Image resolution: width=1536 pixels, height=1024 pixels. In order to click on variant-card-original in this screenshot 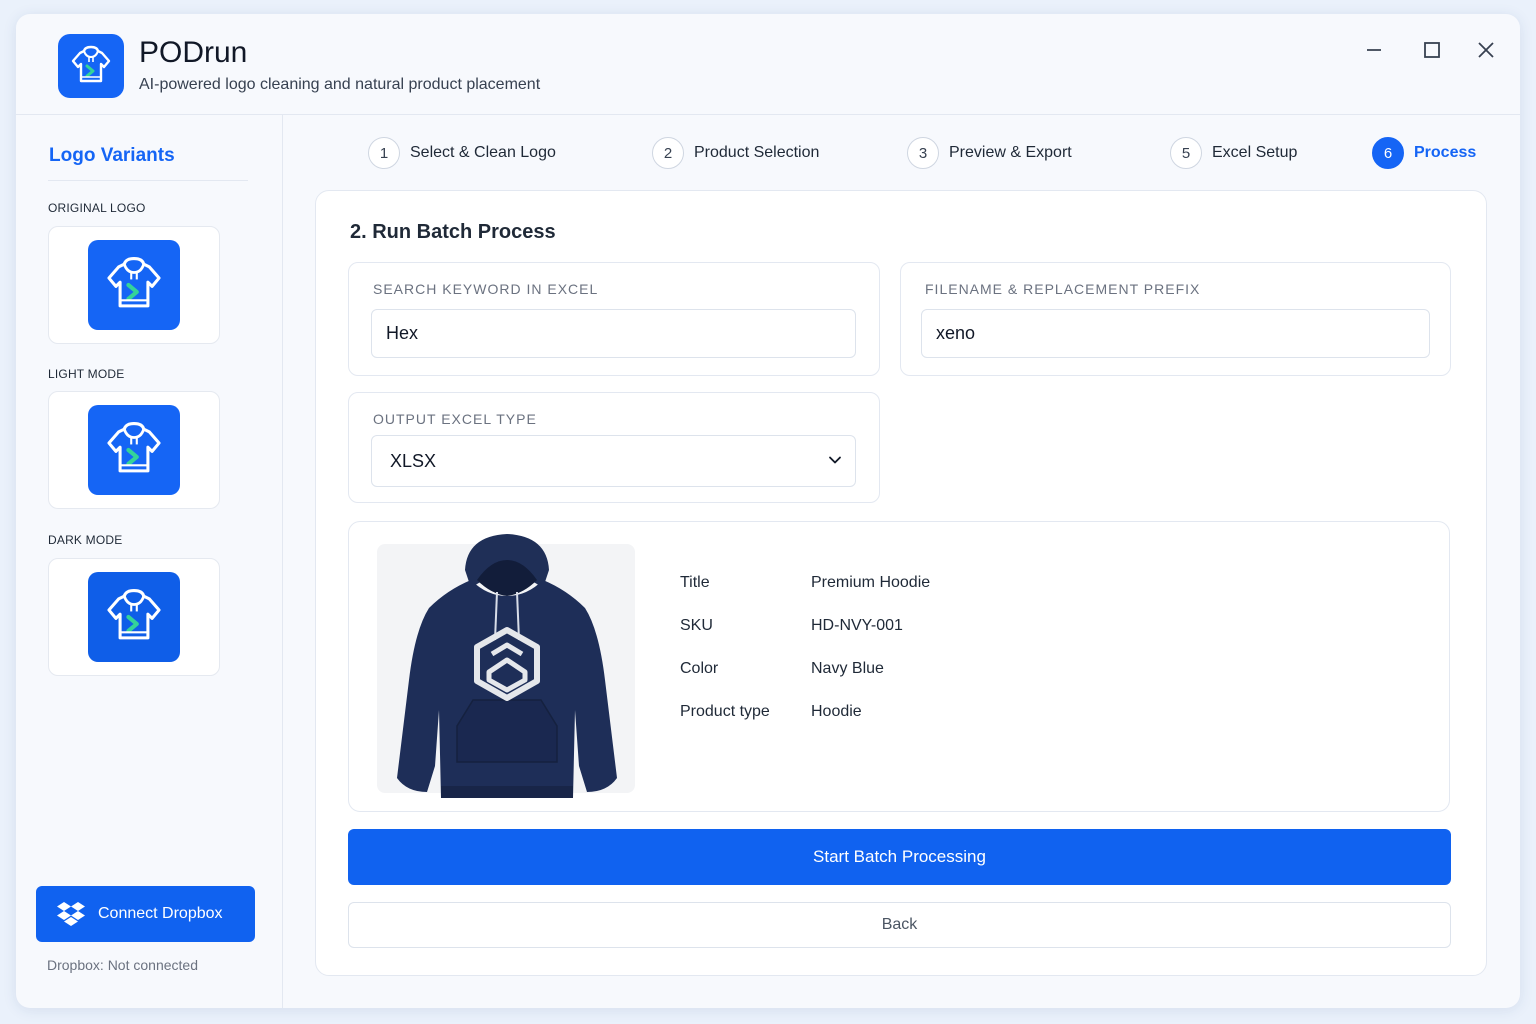, I will do `click(134, 285)`.